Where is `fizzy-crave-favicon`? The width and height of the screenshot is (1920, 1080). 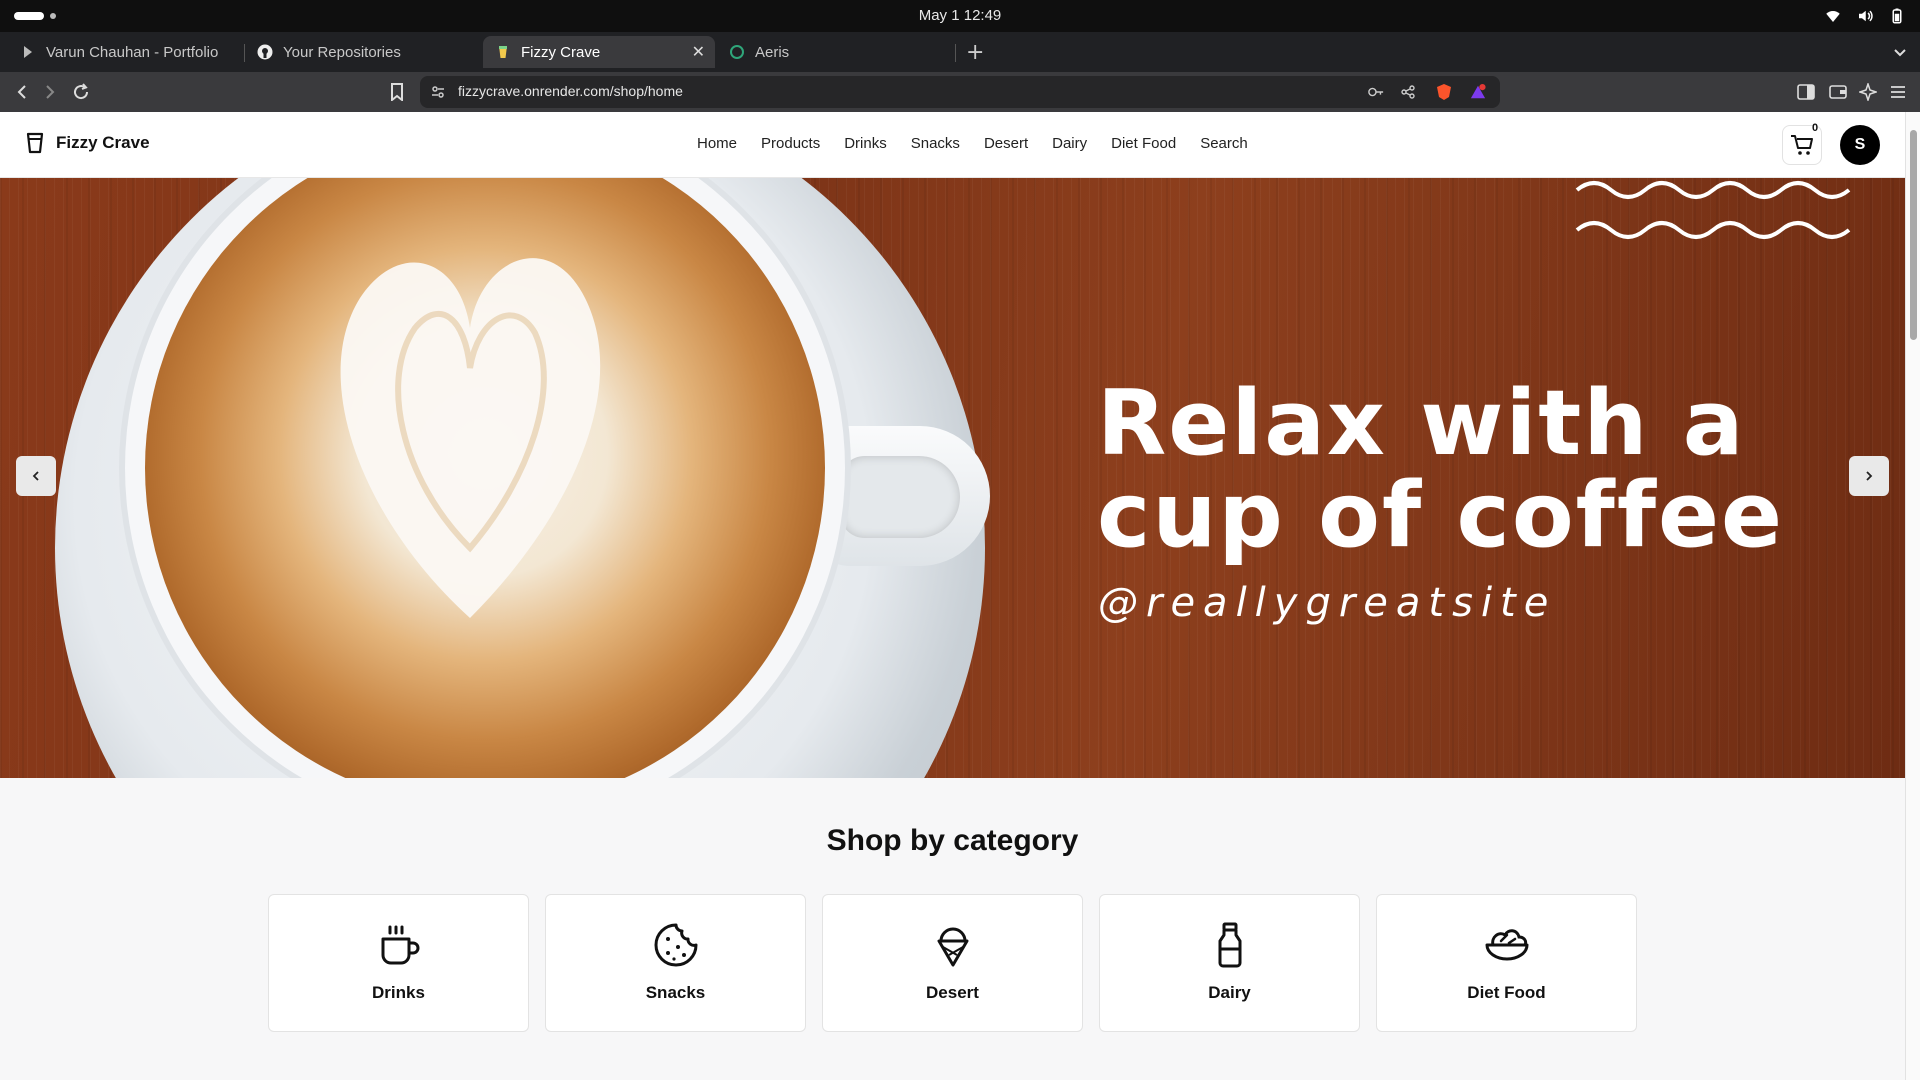
fizzy-crave-favicon is located at coordinates (503, 52).